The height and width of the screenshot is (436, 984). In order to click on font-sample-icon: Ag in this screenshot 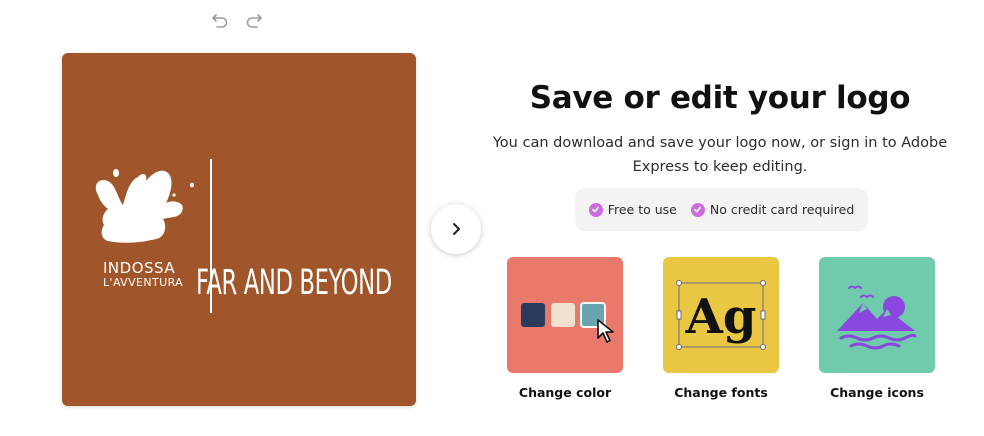, I will do `click(721, 315)`.